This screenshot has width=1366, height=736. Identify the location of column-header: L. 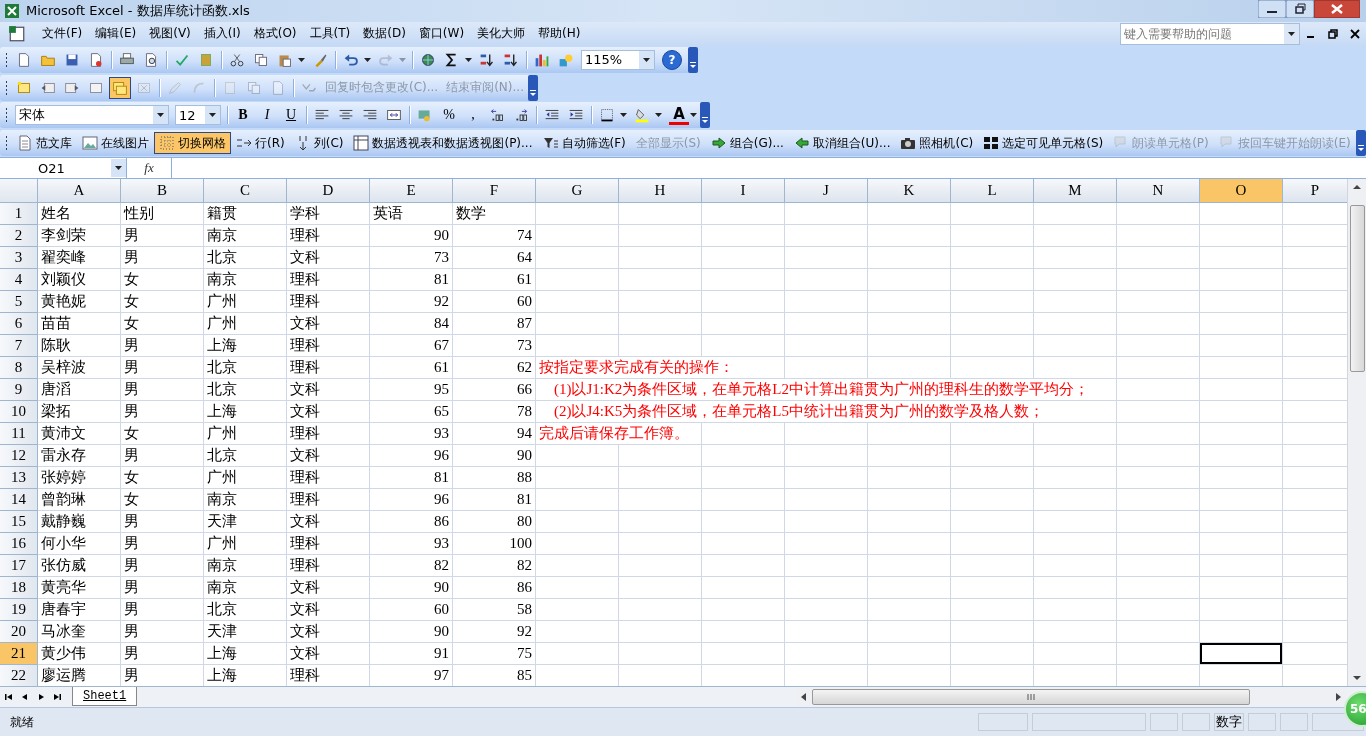
(992, 191).